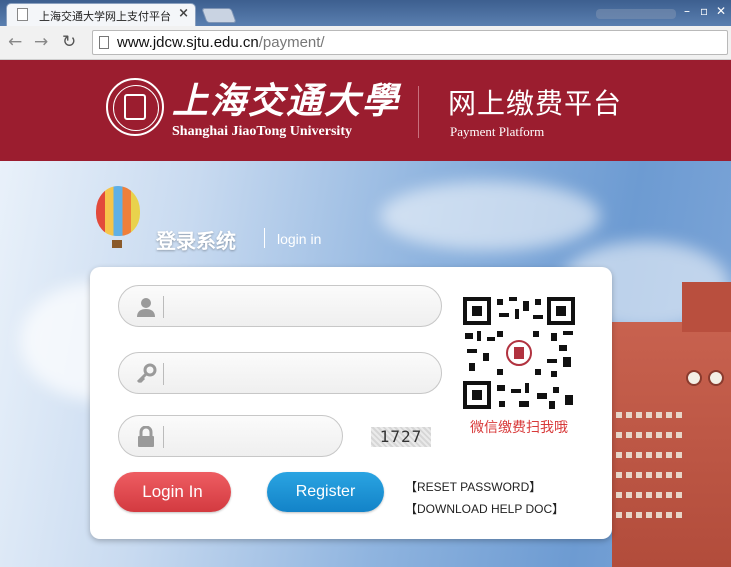 The width and height of the screenshot is (731, 567). What do you see at coordinates (219, 15) in the screenshot?
I see `new-tab-button` at bounding box center [219, 15].